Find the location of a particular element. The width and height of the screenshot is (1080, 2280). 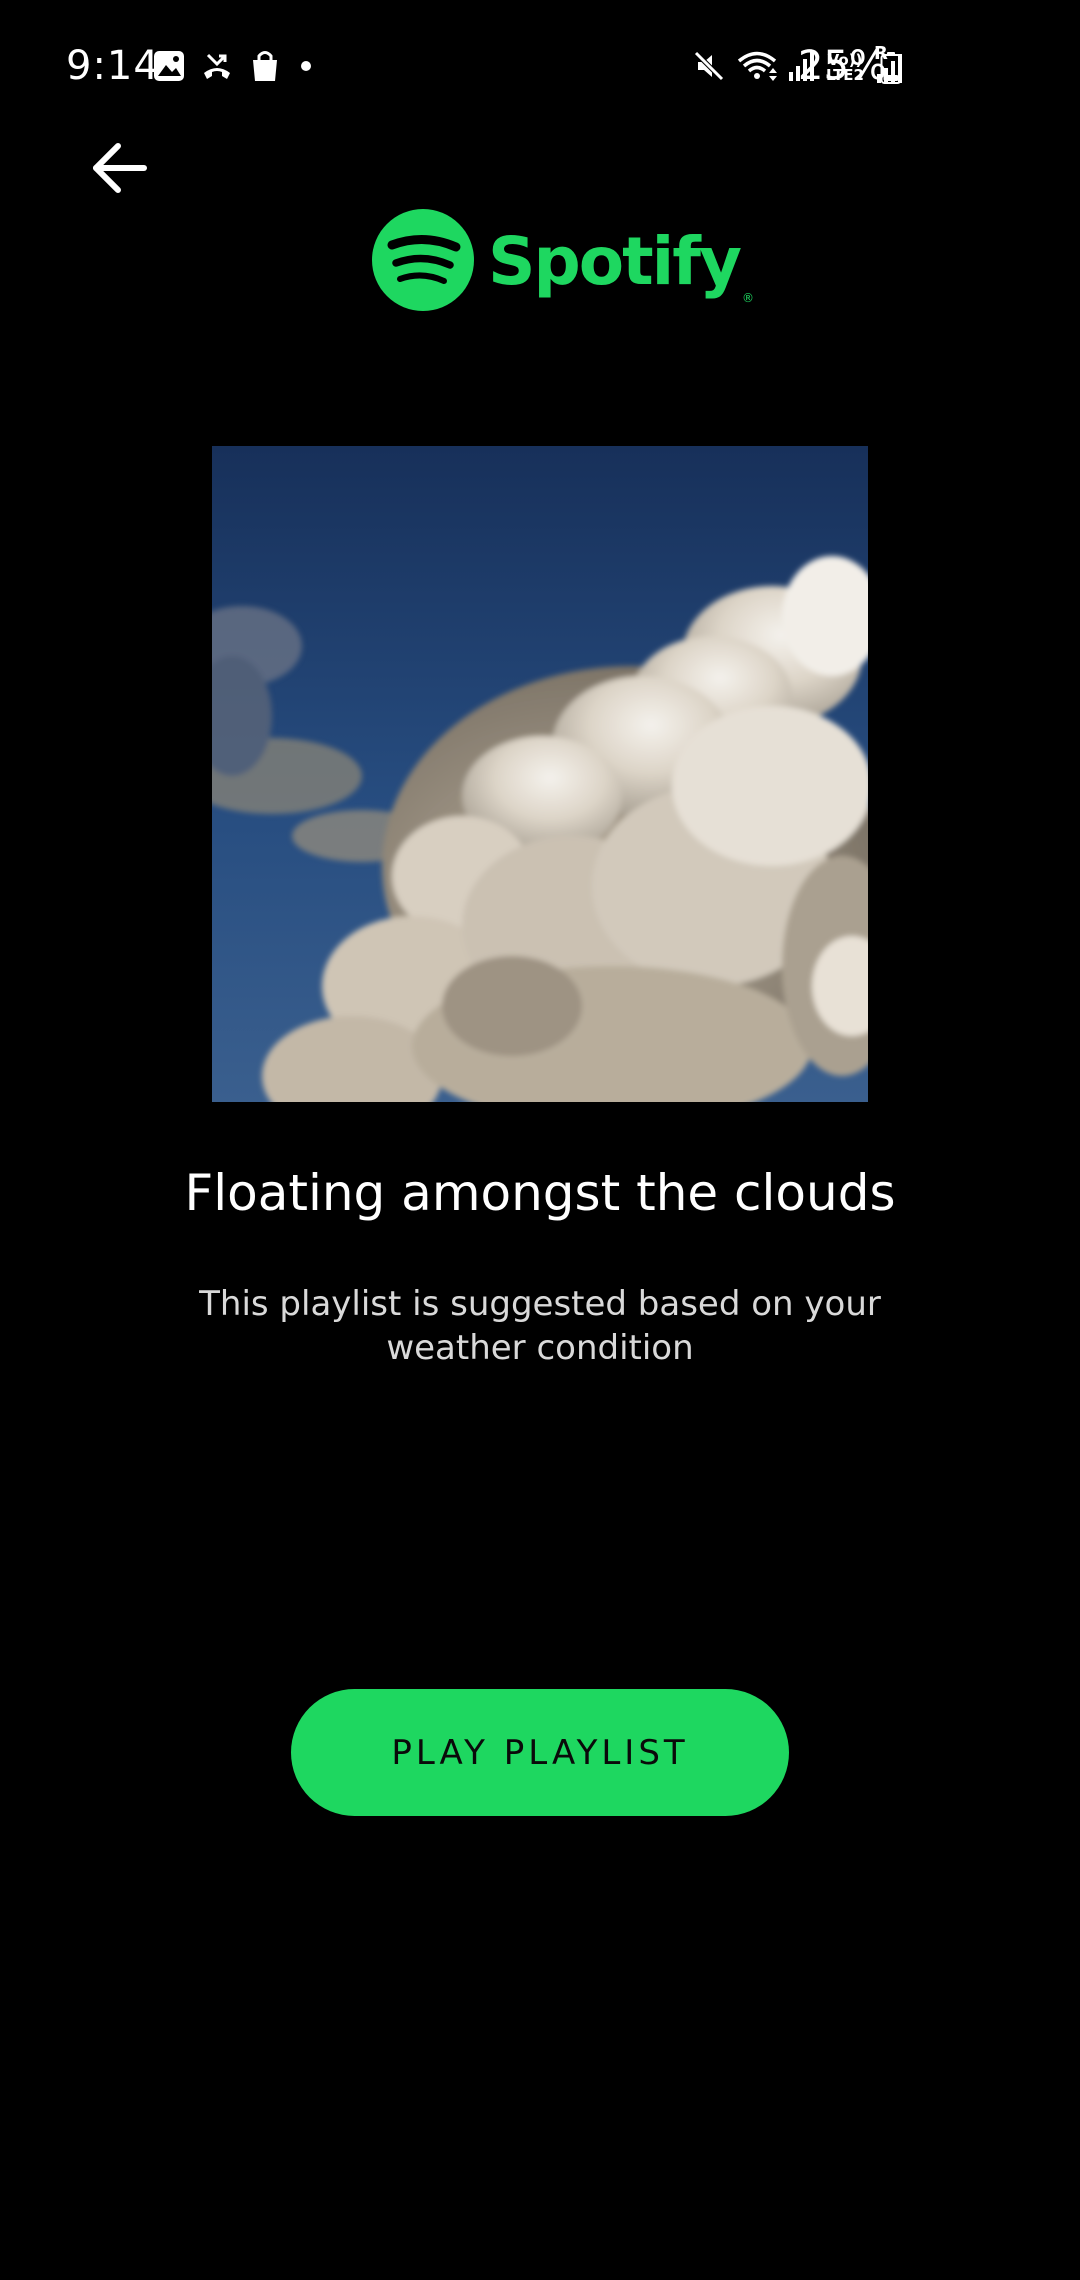

play-playlist-button: PLAY PLAYLIST is located at coordinates (540, 1752).